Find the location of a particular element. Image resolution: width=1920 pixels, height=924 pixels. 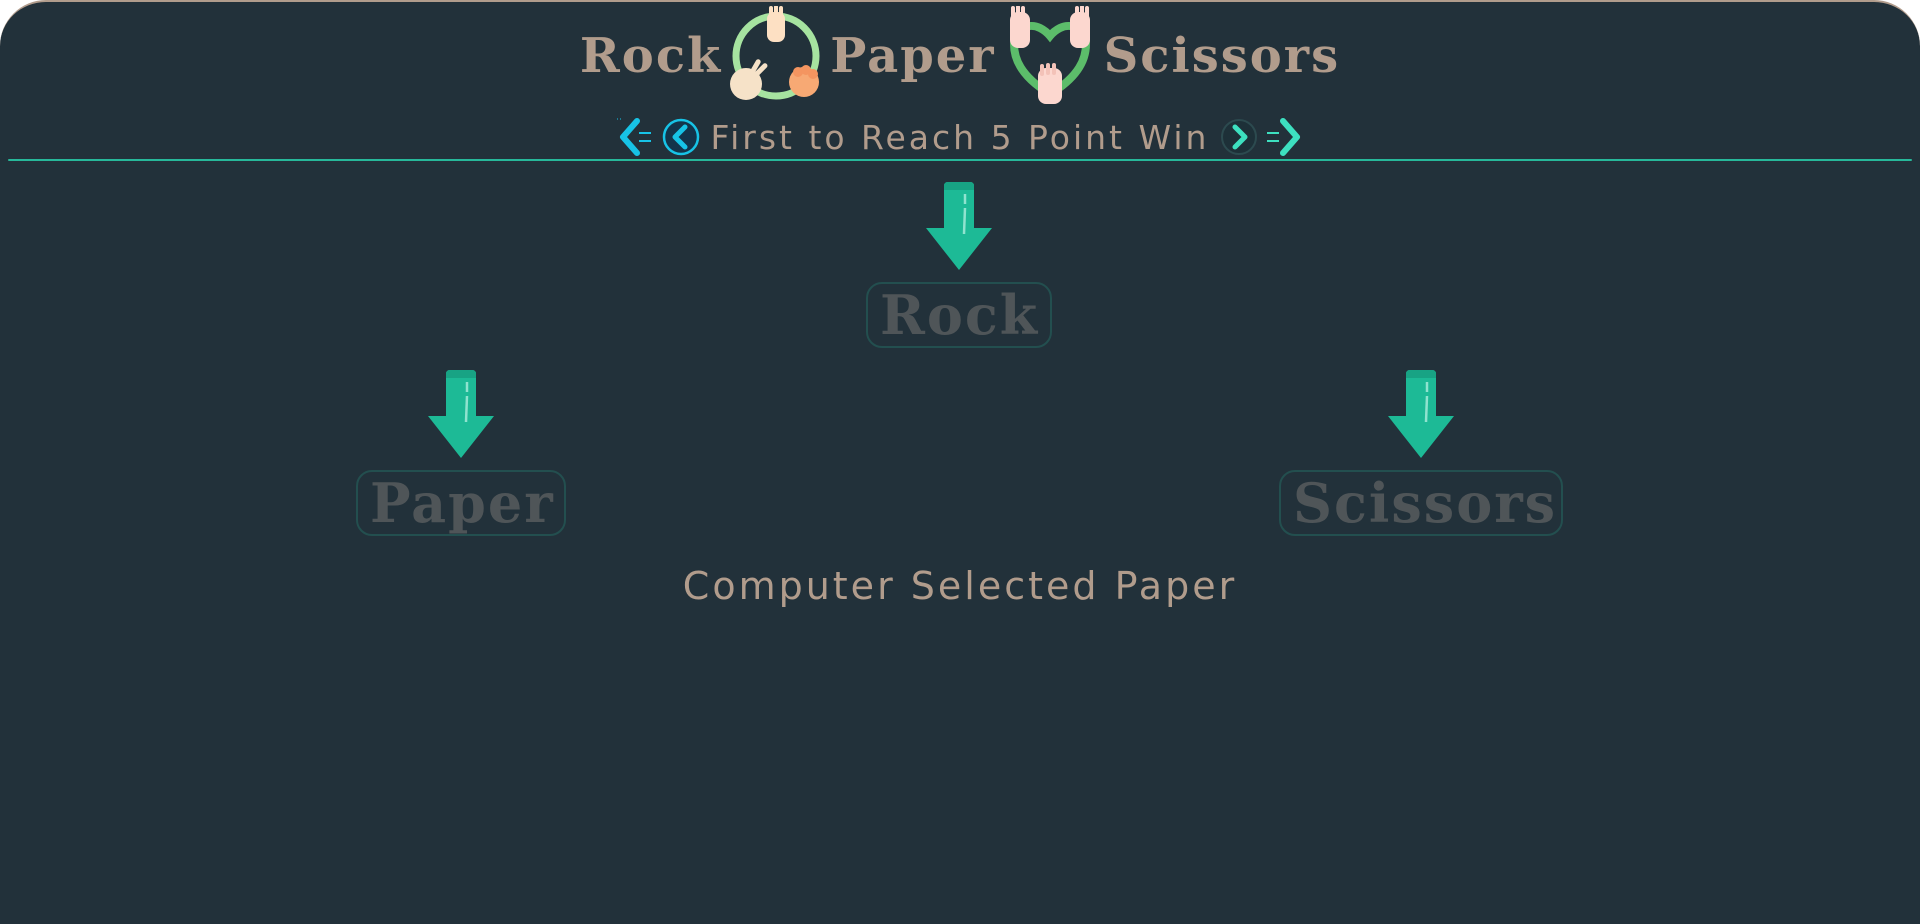

rock-button: Rock is located at coordinates (959, 315).